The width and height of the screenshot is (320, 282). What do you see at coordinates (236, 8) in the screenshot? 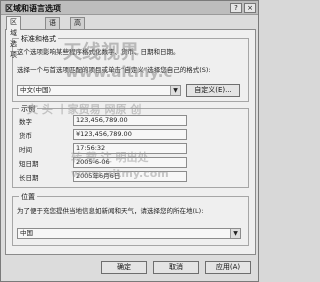
I see `help-icon: ?` at bounding box center [236, 8].